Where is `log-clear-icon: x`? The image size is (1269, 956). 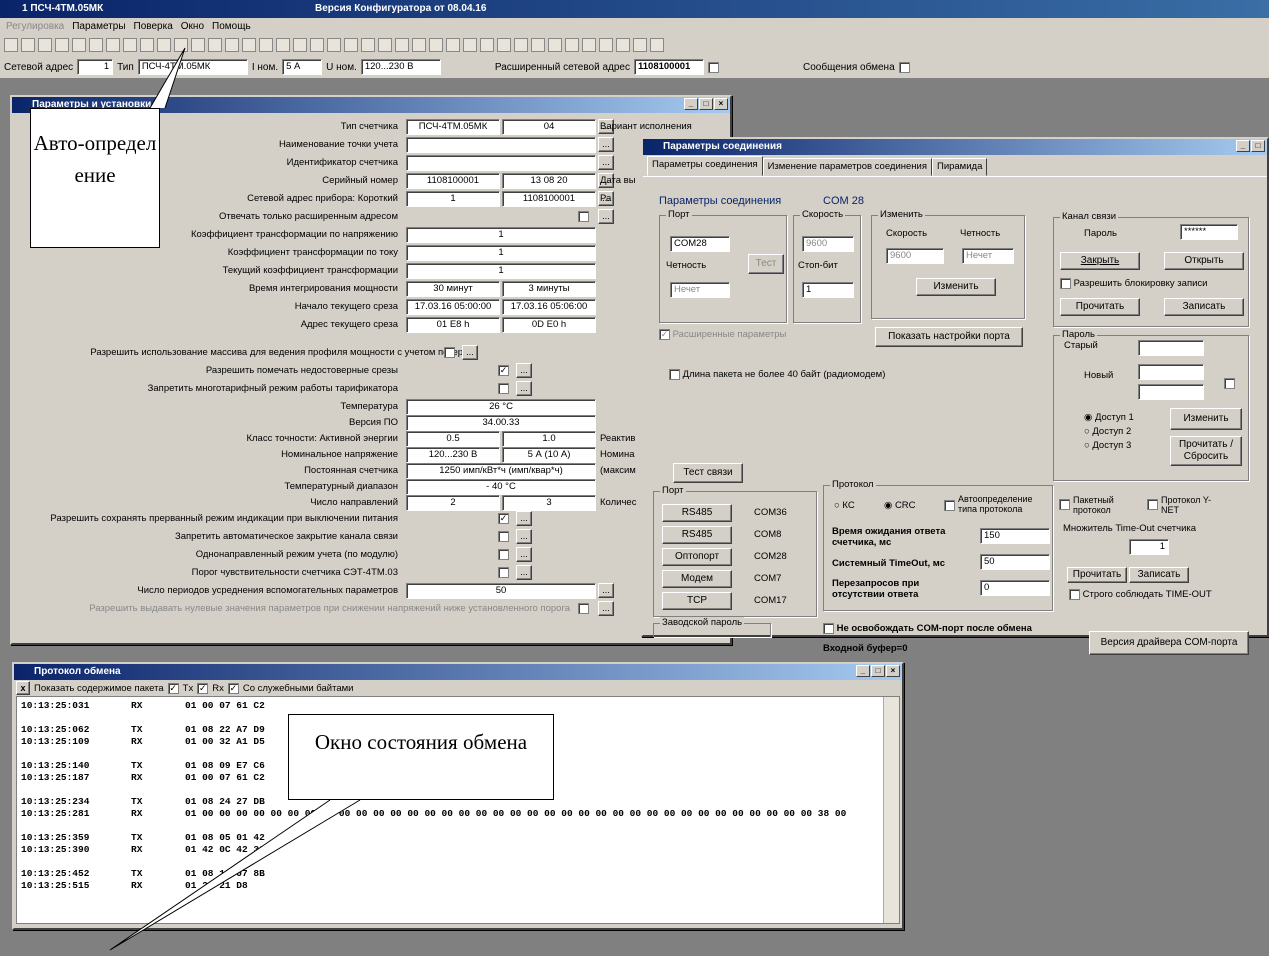 log-clear-icon: x is located at coordinates (23, 688).